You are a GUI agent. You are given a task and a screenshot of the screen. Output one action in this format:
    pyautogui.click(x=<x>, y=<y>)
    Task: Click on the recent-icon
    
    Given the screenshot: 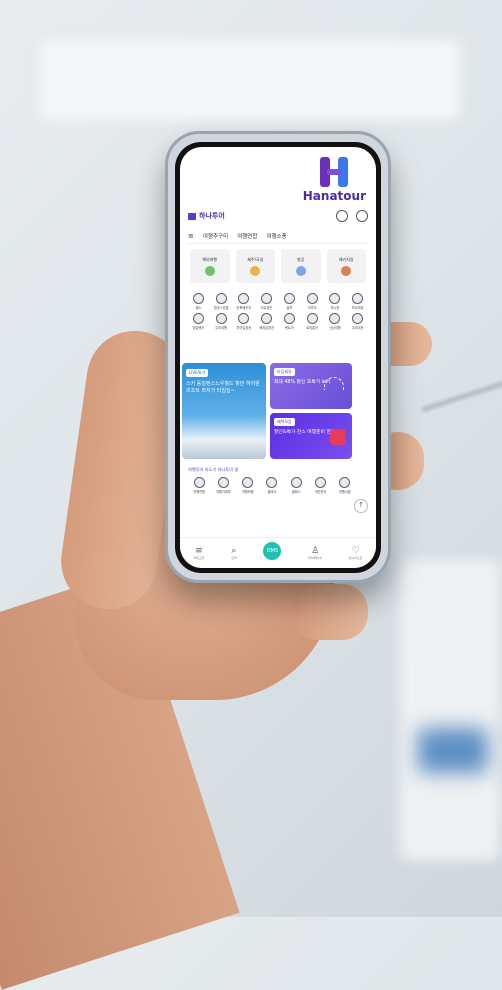 What is the action you would take?
    pyautogui.click(x=362, y=216)
    